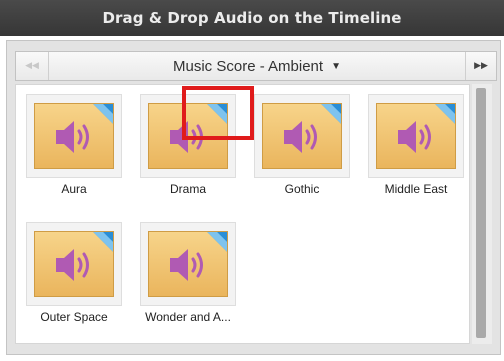  What do you see at coordinates (74, 317) in the screenshot?
I see `audio-item-label: Outer Space` at bounding box center [74, 317].